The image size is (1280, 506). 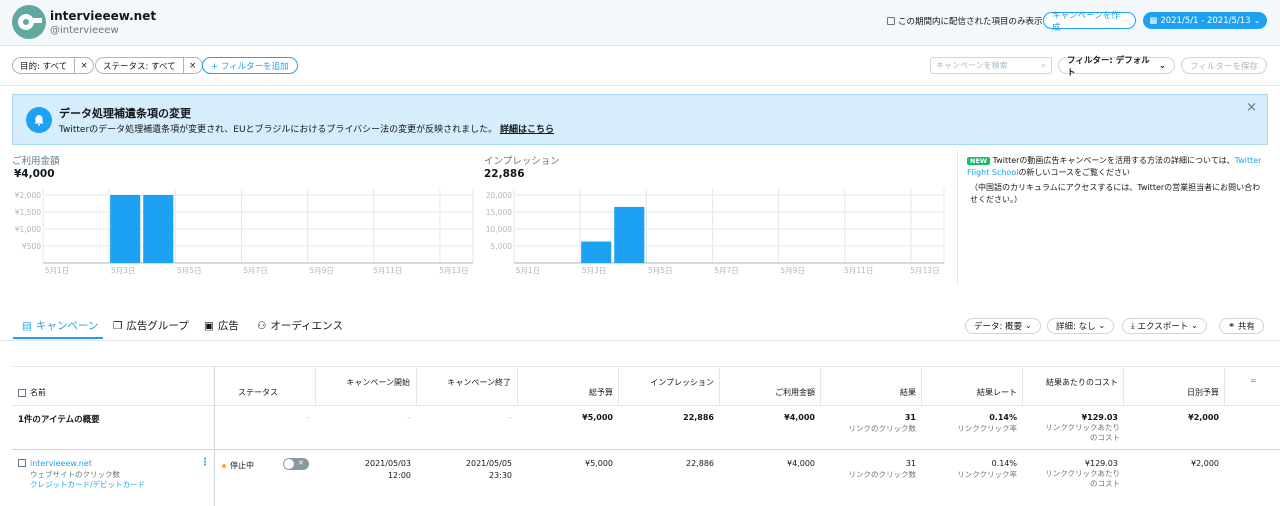 I want to click on promo-text-1: Twitterの動画広告キャンペーンを活用する方法の詳細については、, so click(x=1113, y=160).